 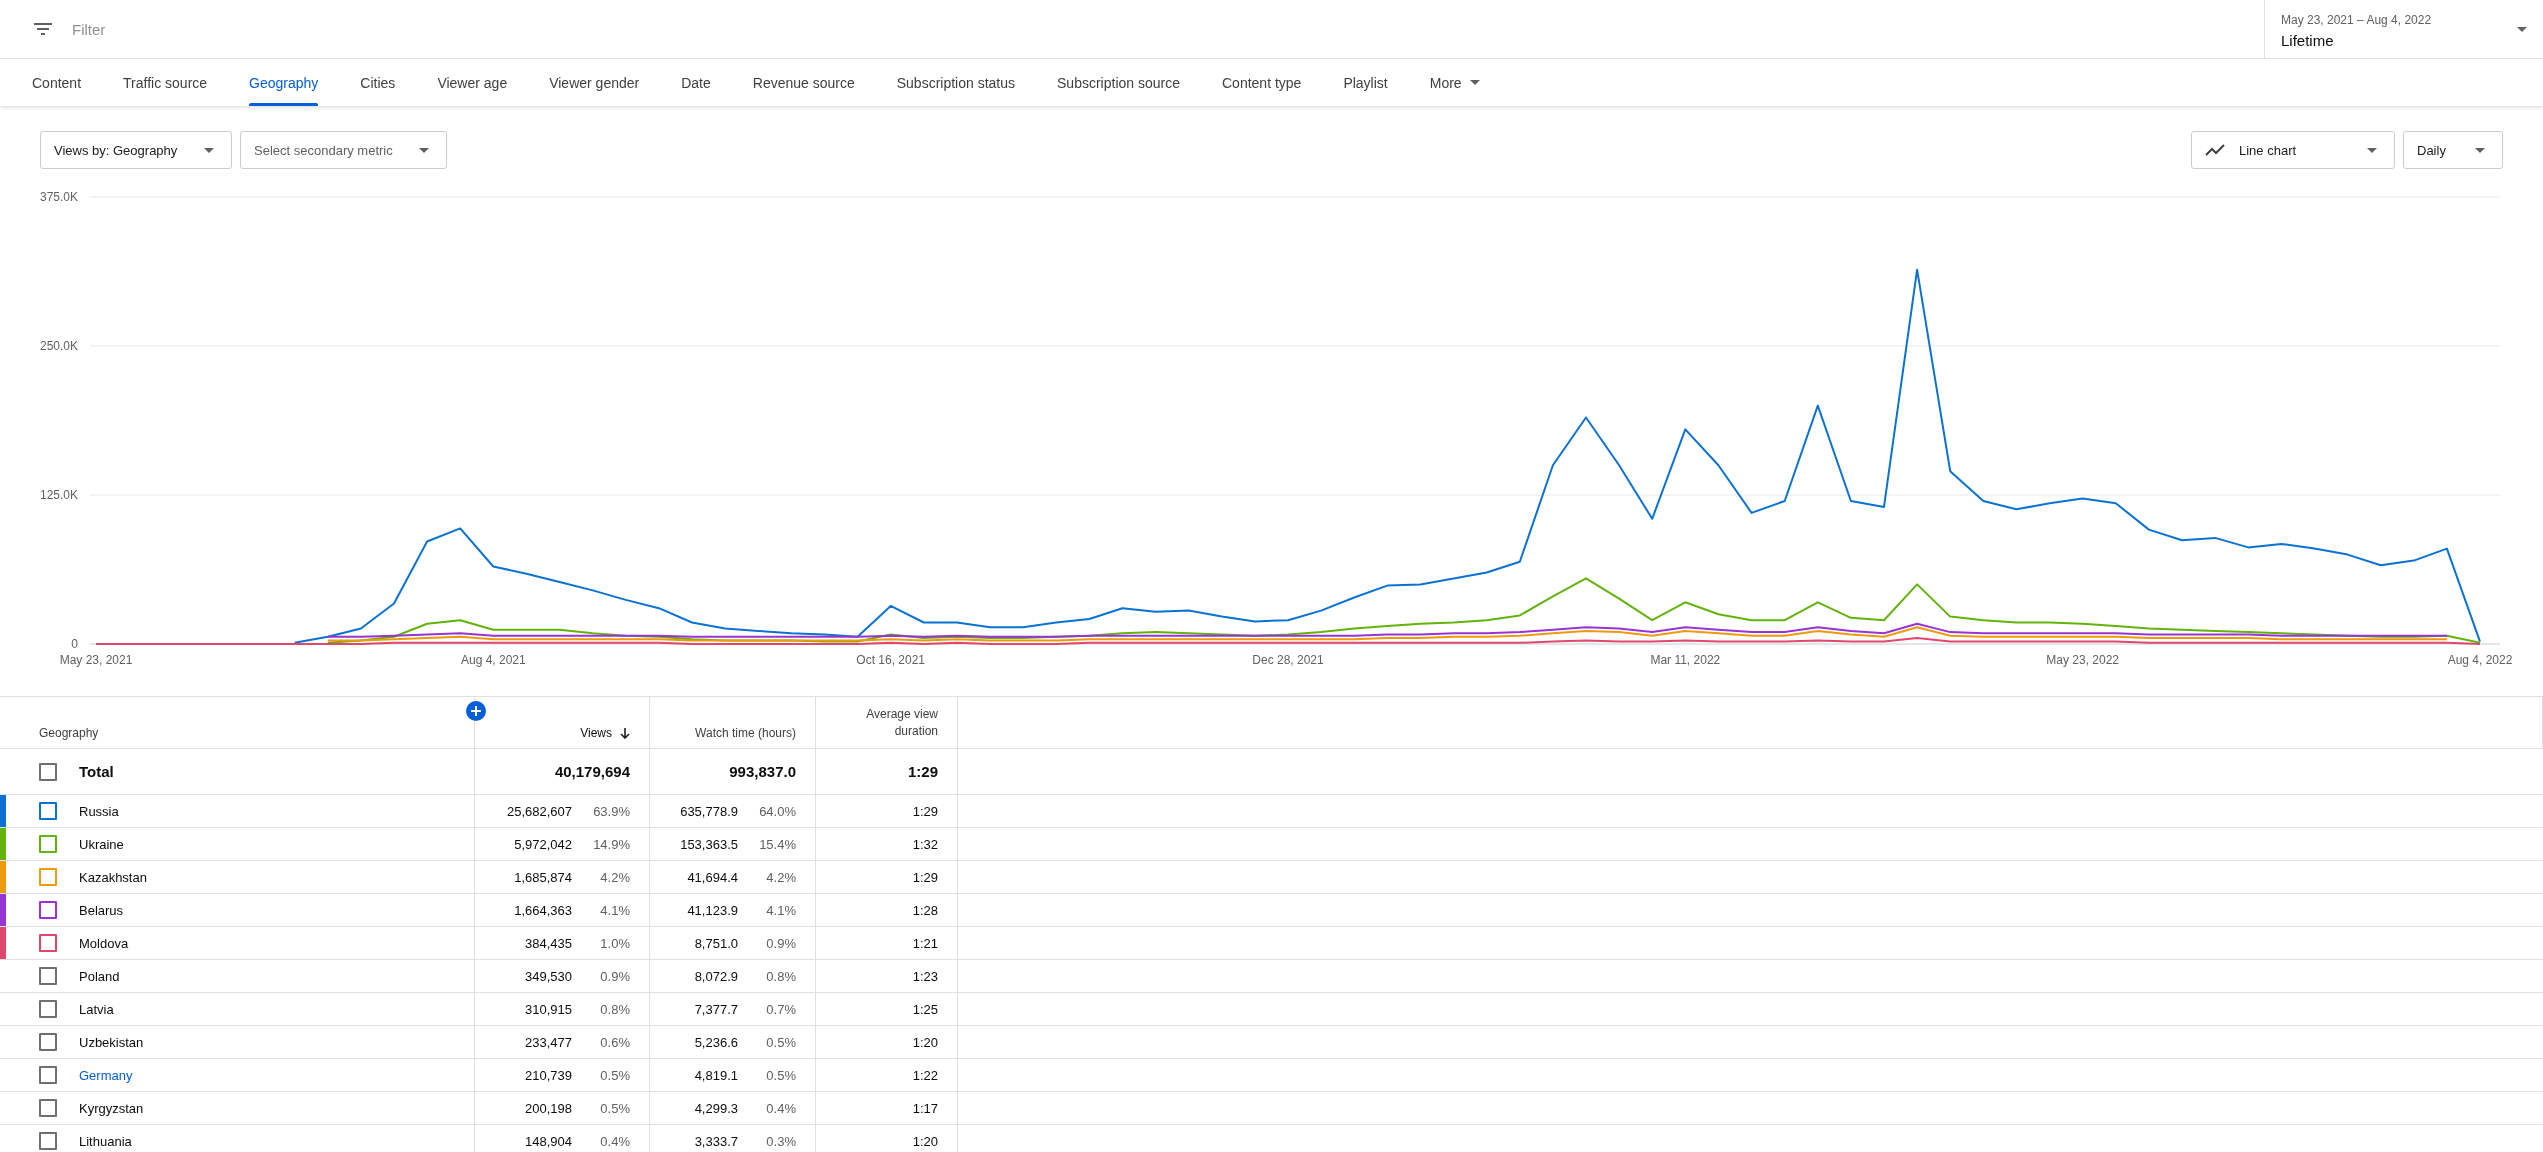 What do you see at coordinates (614, 1009) in the screenshot?
I see `views-share: 0.8%` at bounding box center [614, 1009].